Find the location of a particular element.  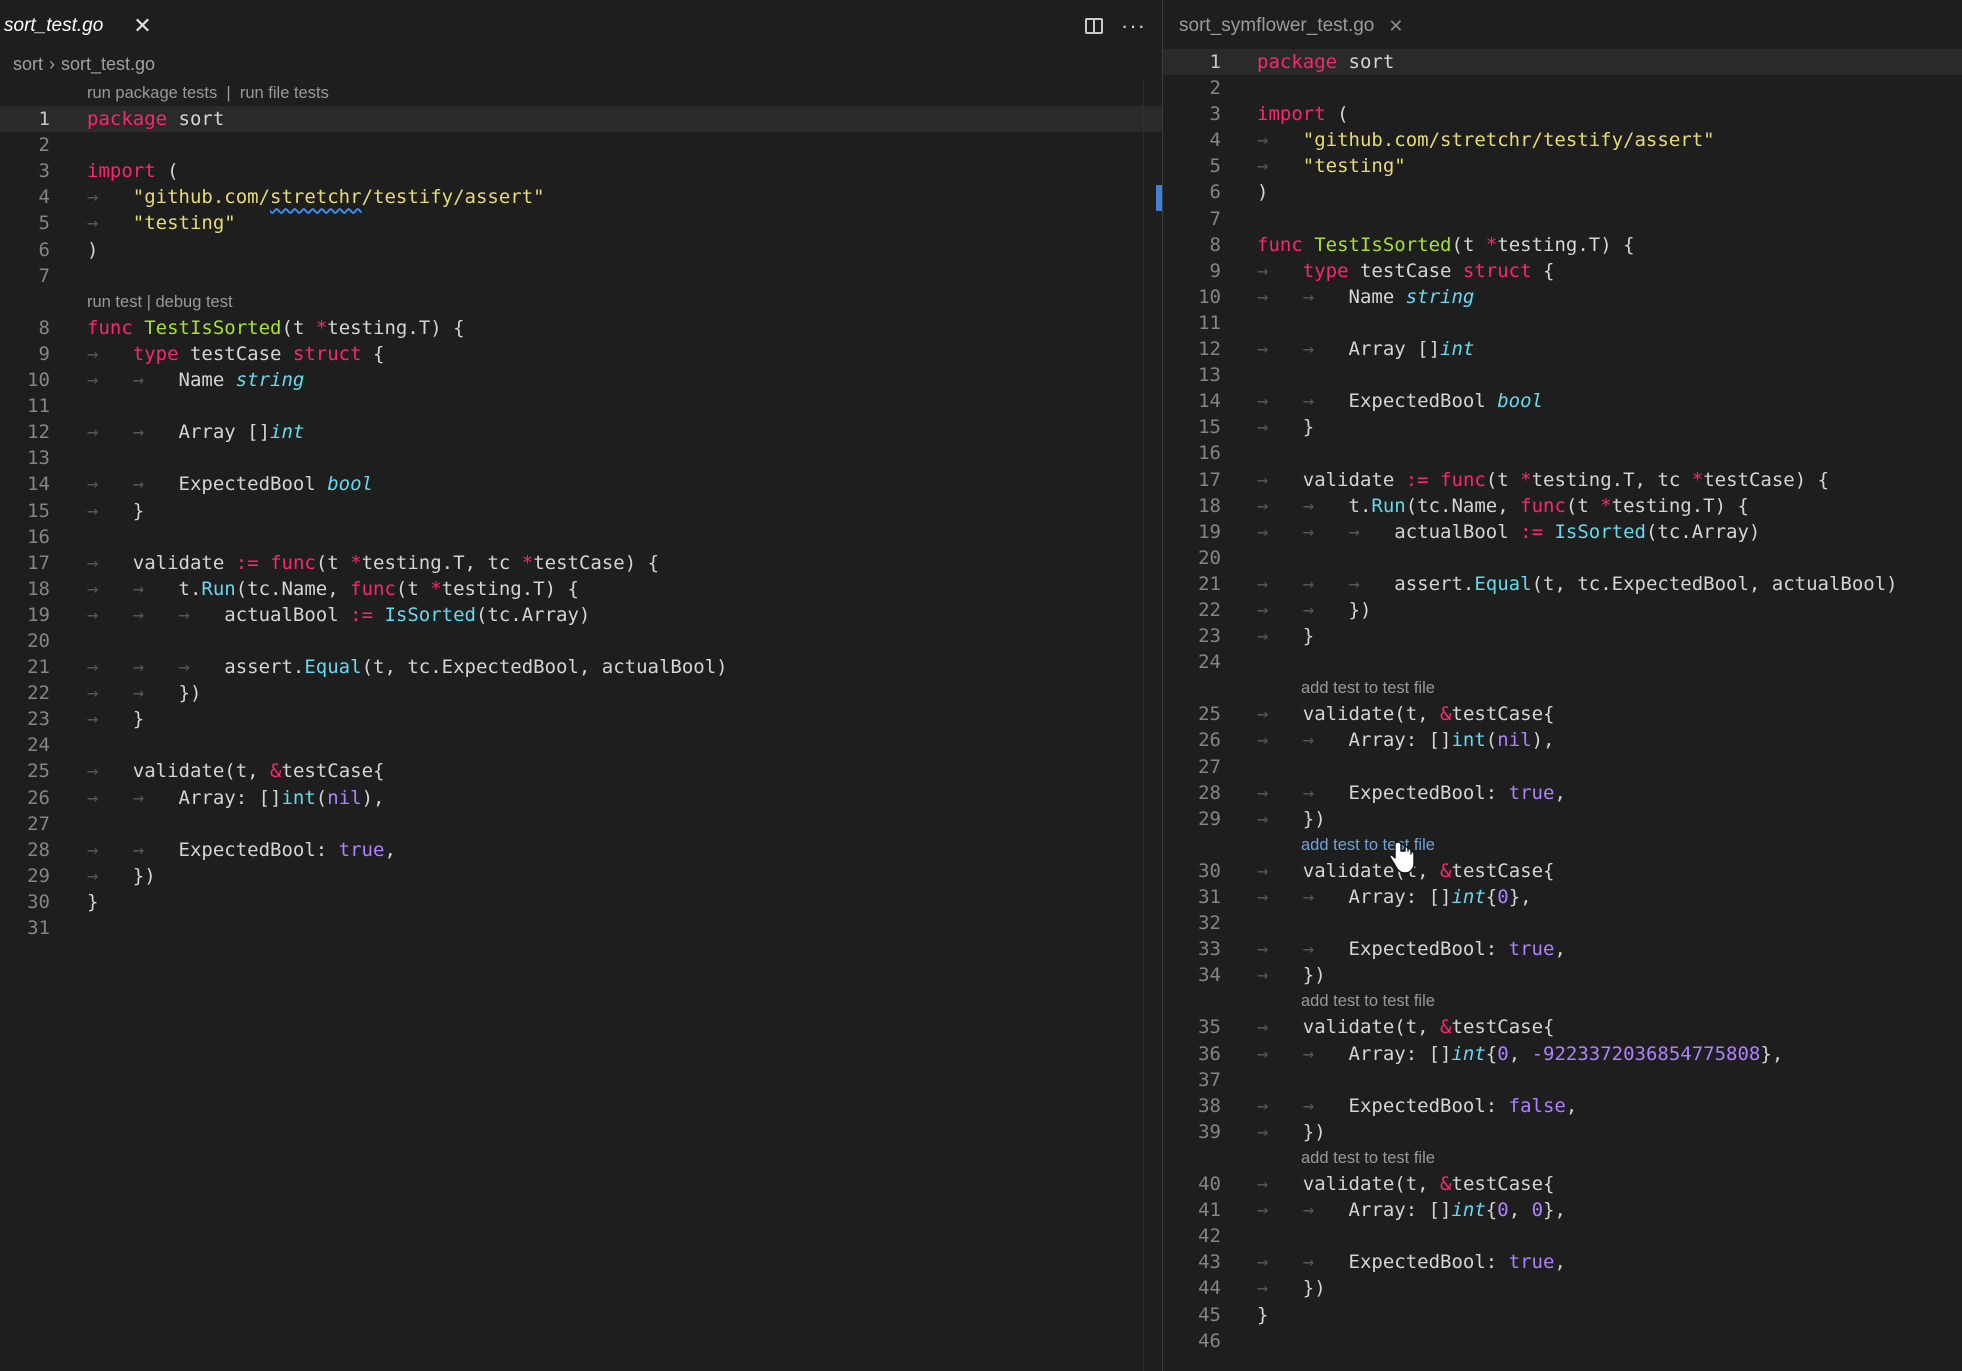

tab-label: sort_symflower_test.go is located at coordinates (1277, 25).